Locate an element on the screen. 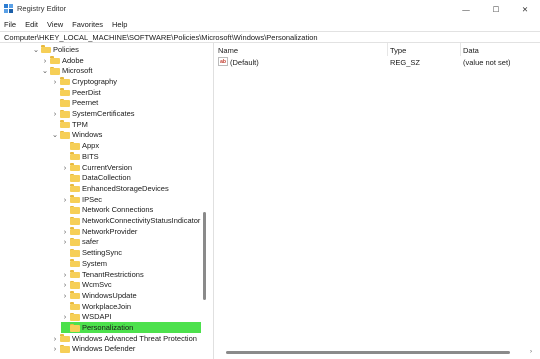 Image resolution: width=540 pixels, height=359 pixels. tree-item-settingsync: SettingSync is located at coordinates (91, 252).